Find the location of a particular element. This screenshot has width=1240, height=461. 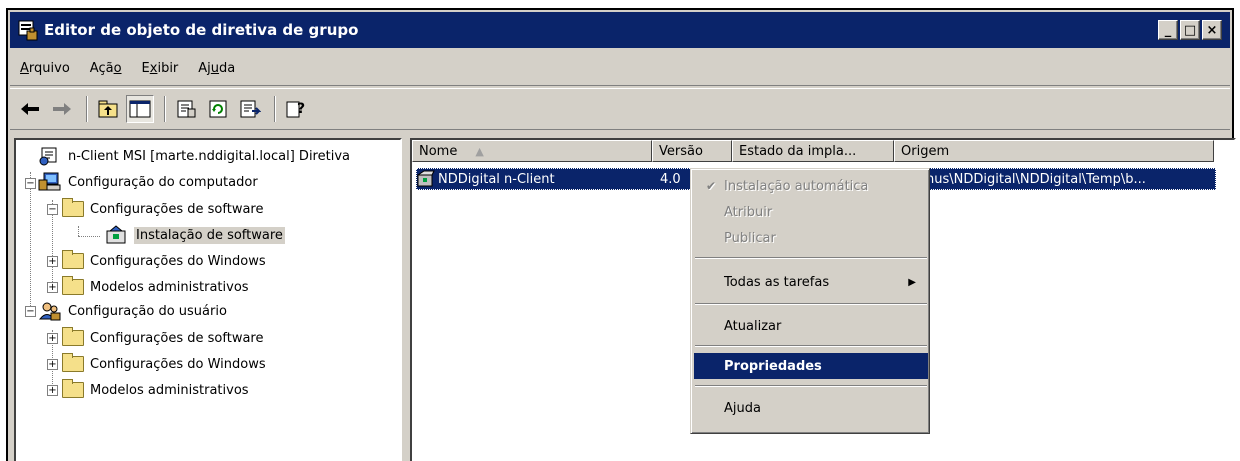

cell-name-text: NDDigital n-Client is located at coordinates (496, 179).